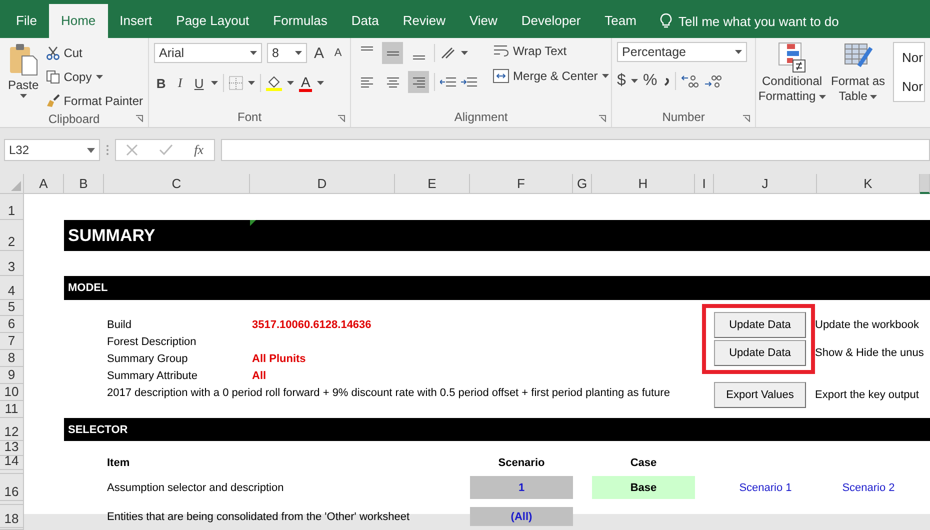 The image size is (930, 530). Describe the element at coordinates (322, 184) in the screenshot. I see `column-header: D` at that location.